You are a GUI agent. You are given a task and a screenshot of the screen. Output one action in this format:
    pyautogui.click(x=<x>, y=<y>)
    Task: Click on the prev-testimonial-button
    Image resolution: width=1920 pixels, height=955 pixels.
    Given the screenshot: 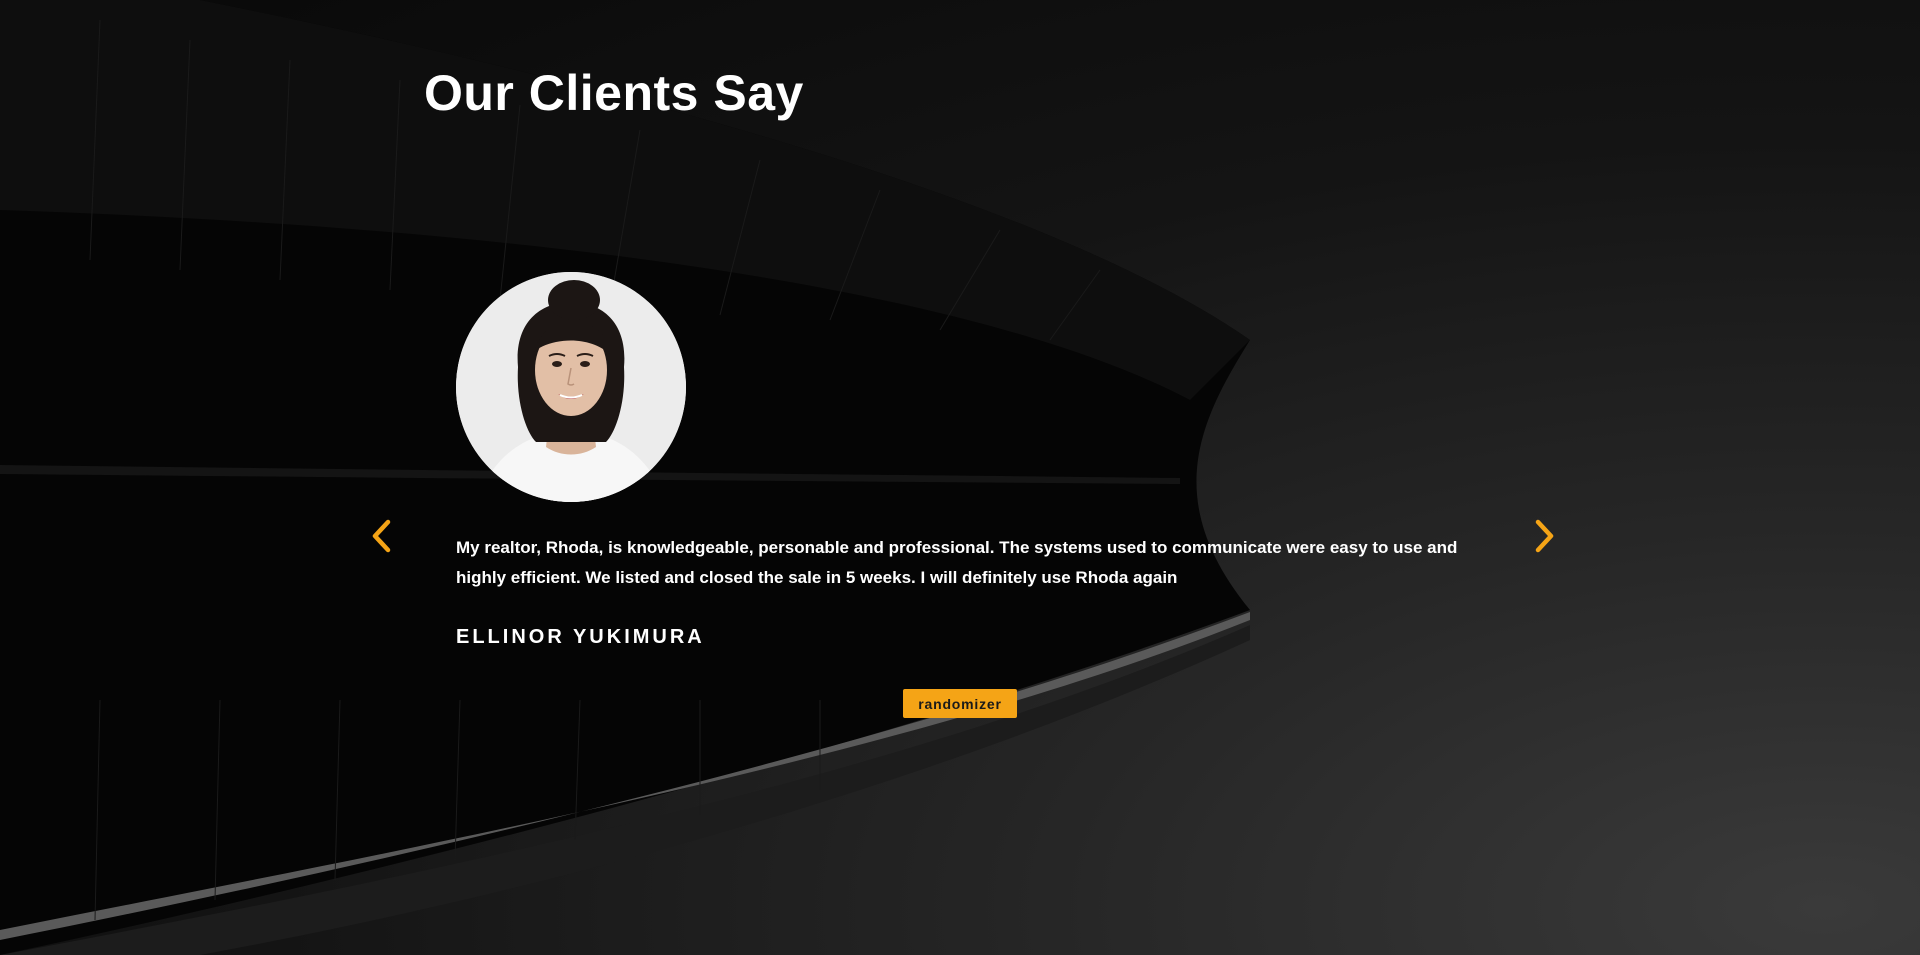 What is the action you would take?
    pyautogui.click(x=381, y=536)
    